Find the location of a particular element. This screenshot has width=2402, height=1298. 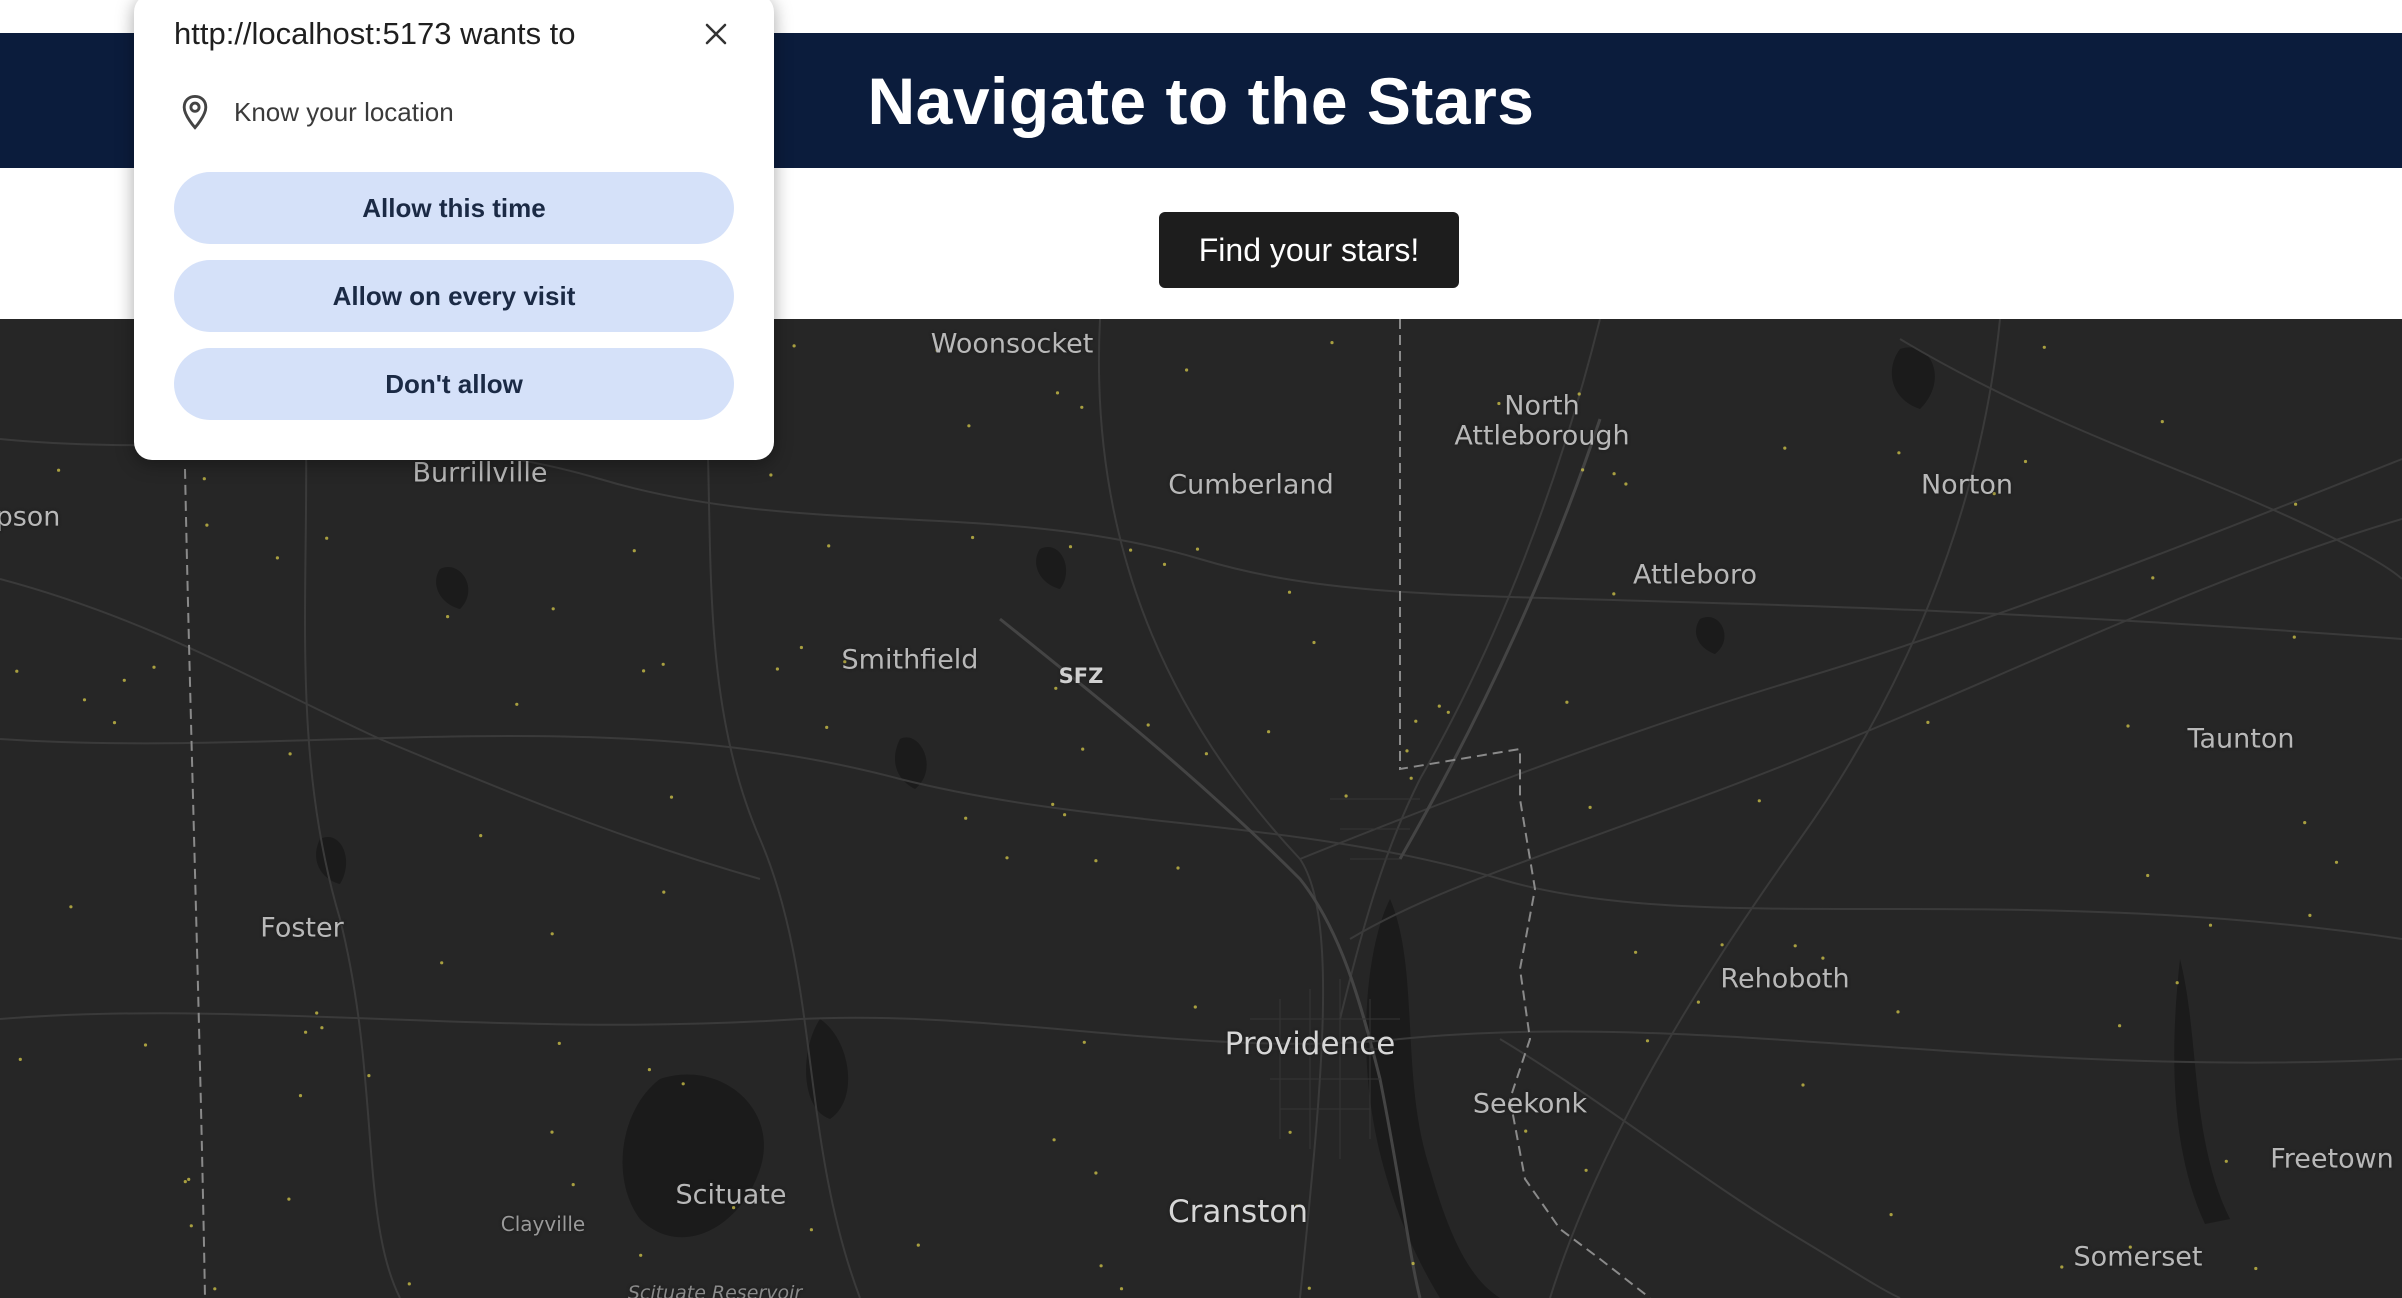

map-label-cumberland: Cumberland is located at coordinates (1251, 485).